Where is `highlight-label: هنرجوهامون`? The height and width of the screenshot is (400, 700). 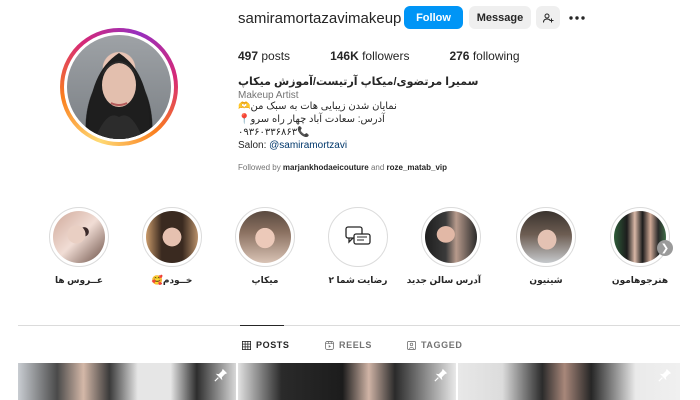 highlight-label: هنرجوهامون is located at coordinates (640, 280).